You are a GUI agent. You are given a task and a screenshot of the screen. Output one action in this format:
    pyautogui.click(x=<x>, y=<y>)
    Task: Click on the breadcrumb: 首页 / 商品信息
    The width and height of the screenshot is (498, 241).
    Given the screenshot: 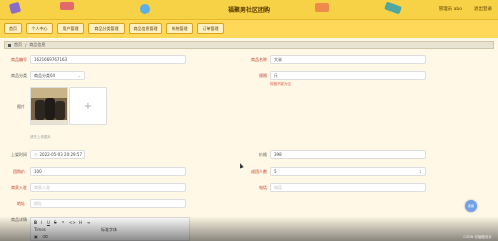 What is the action you would take?
    pyautogui.click(x=249, y=45)
    